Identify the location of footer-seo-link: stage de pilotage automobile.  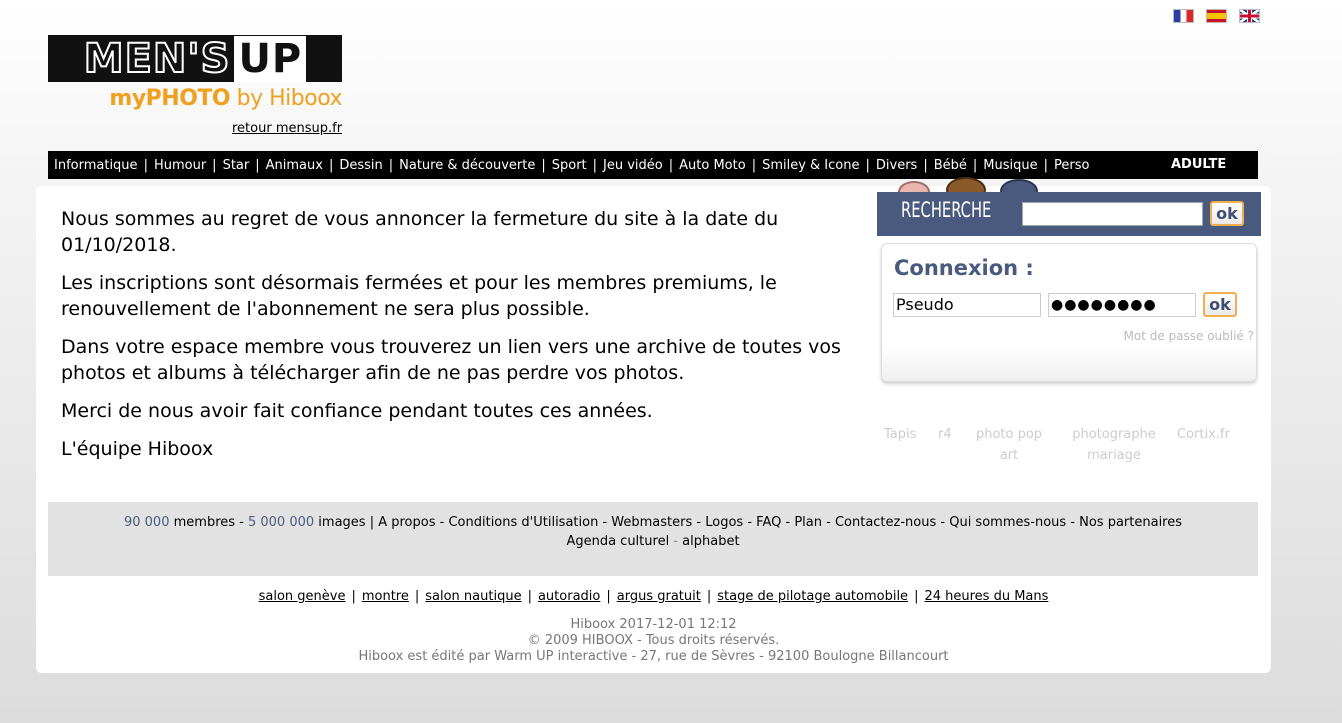
(812, 596).